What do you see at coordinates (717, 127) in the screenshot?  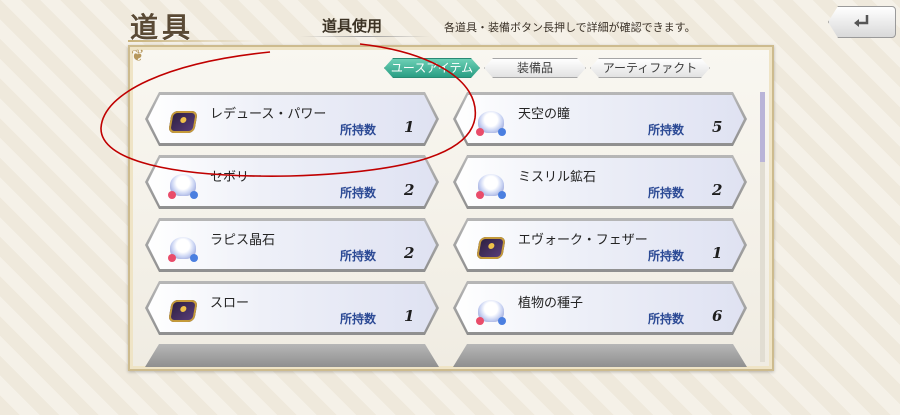 I see `item-qty: 5` at bounding box center [717, 127].